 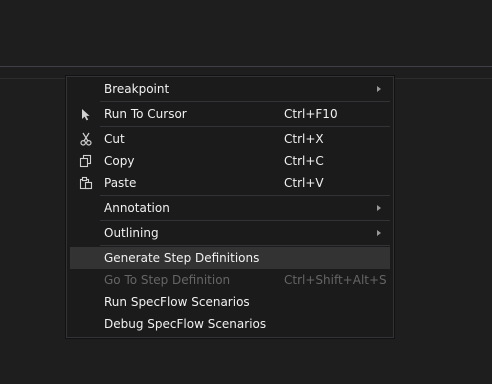 I want to click on menu-item-run-to-cursor: Run To Cursor Ctrl+F10, so click(x=230, y=114).